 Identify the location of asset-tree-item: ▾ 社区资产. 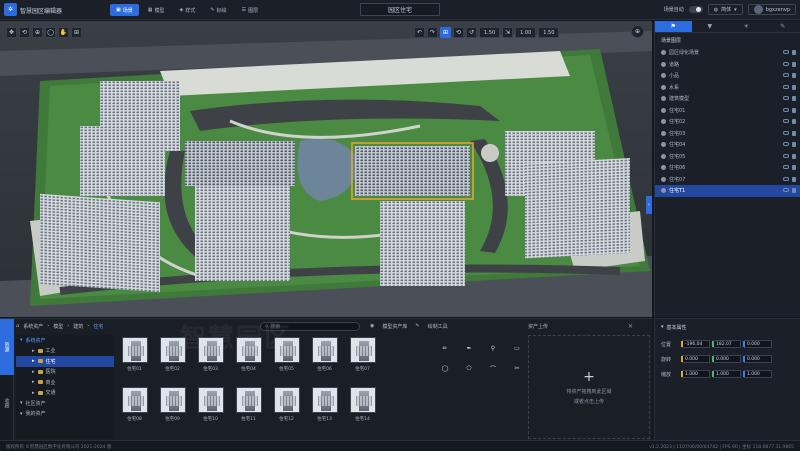
(65, 403).